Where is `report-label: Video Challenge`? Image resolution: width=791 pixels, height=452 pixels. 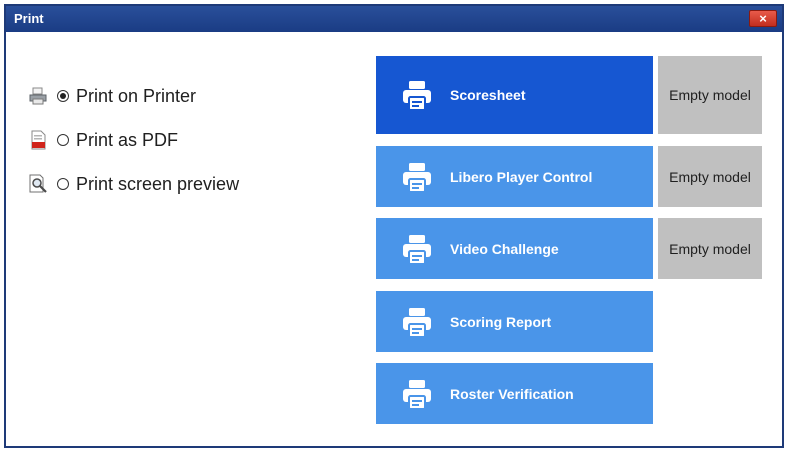
report-label: Video Challenge is located at coordinates (504, 248).